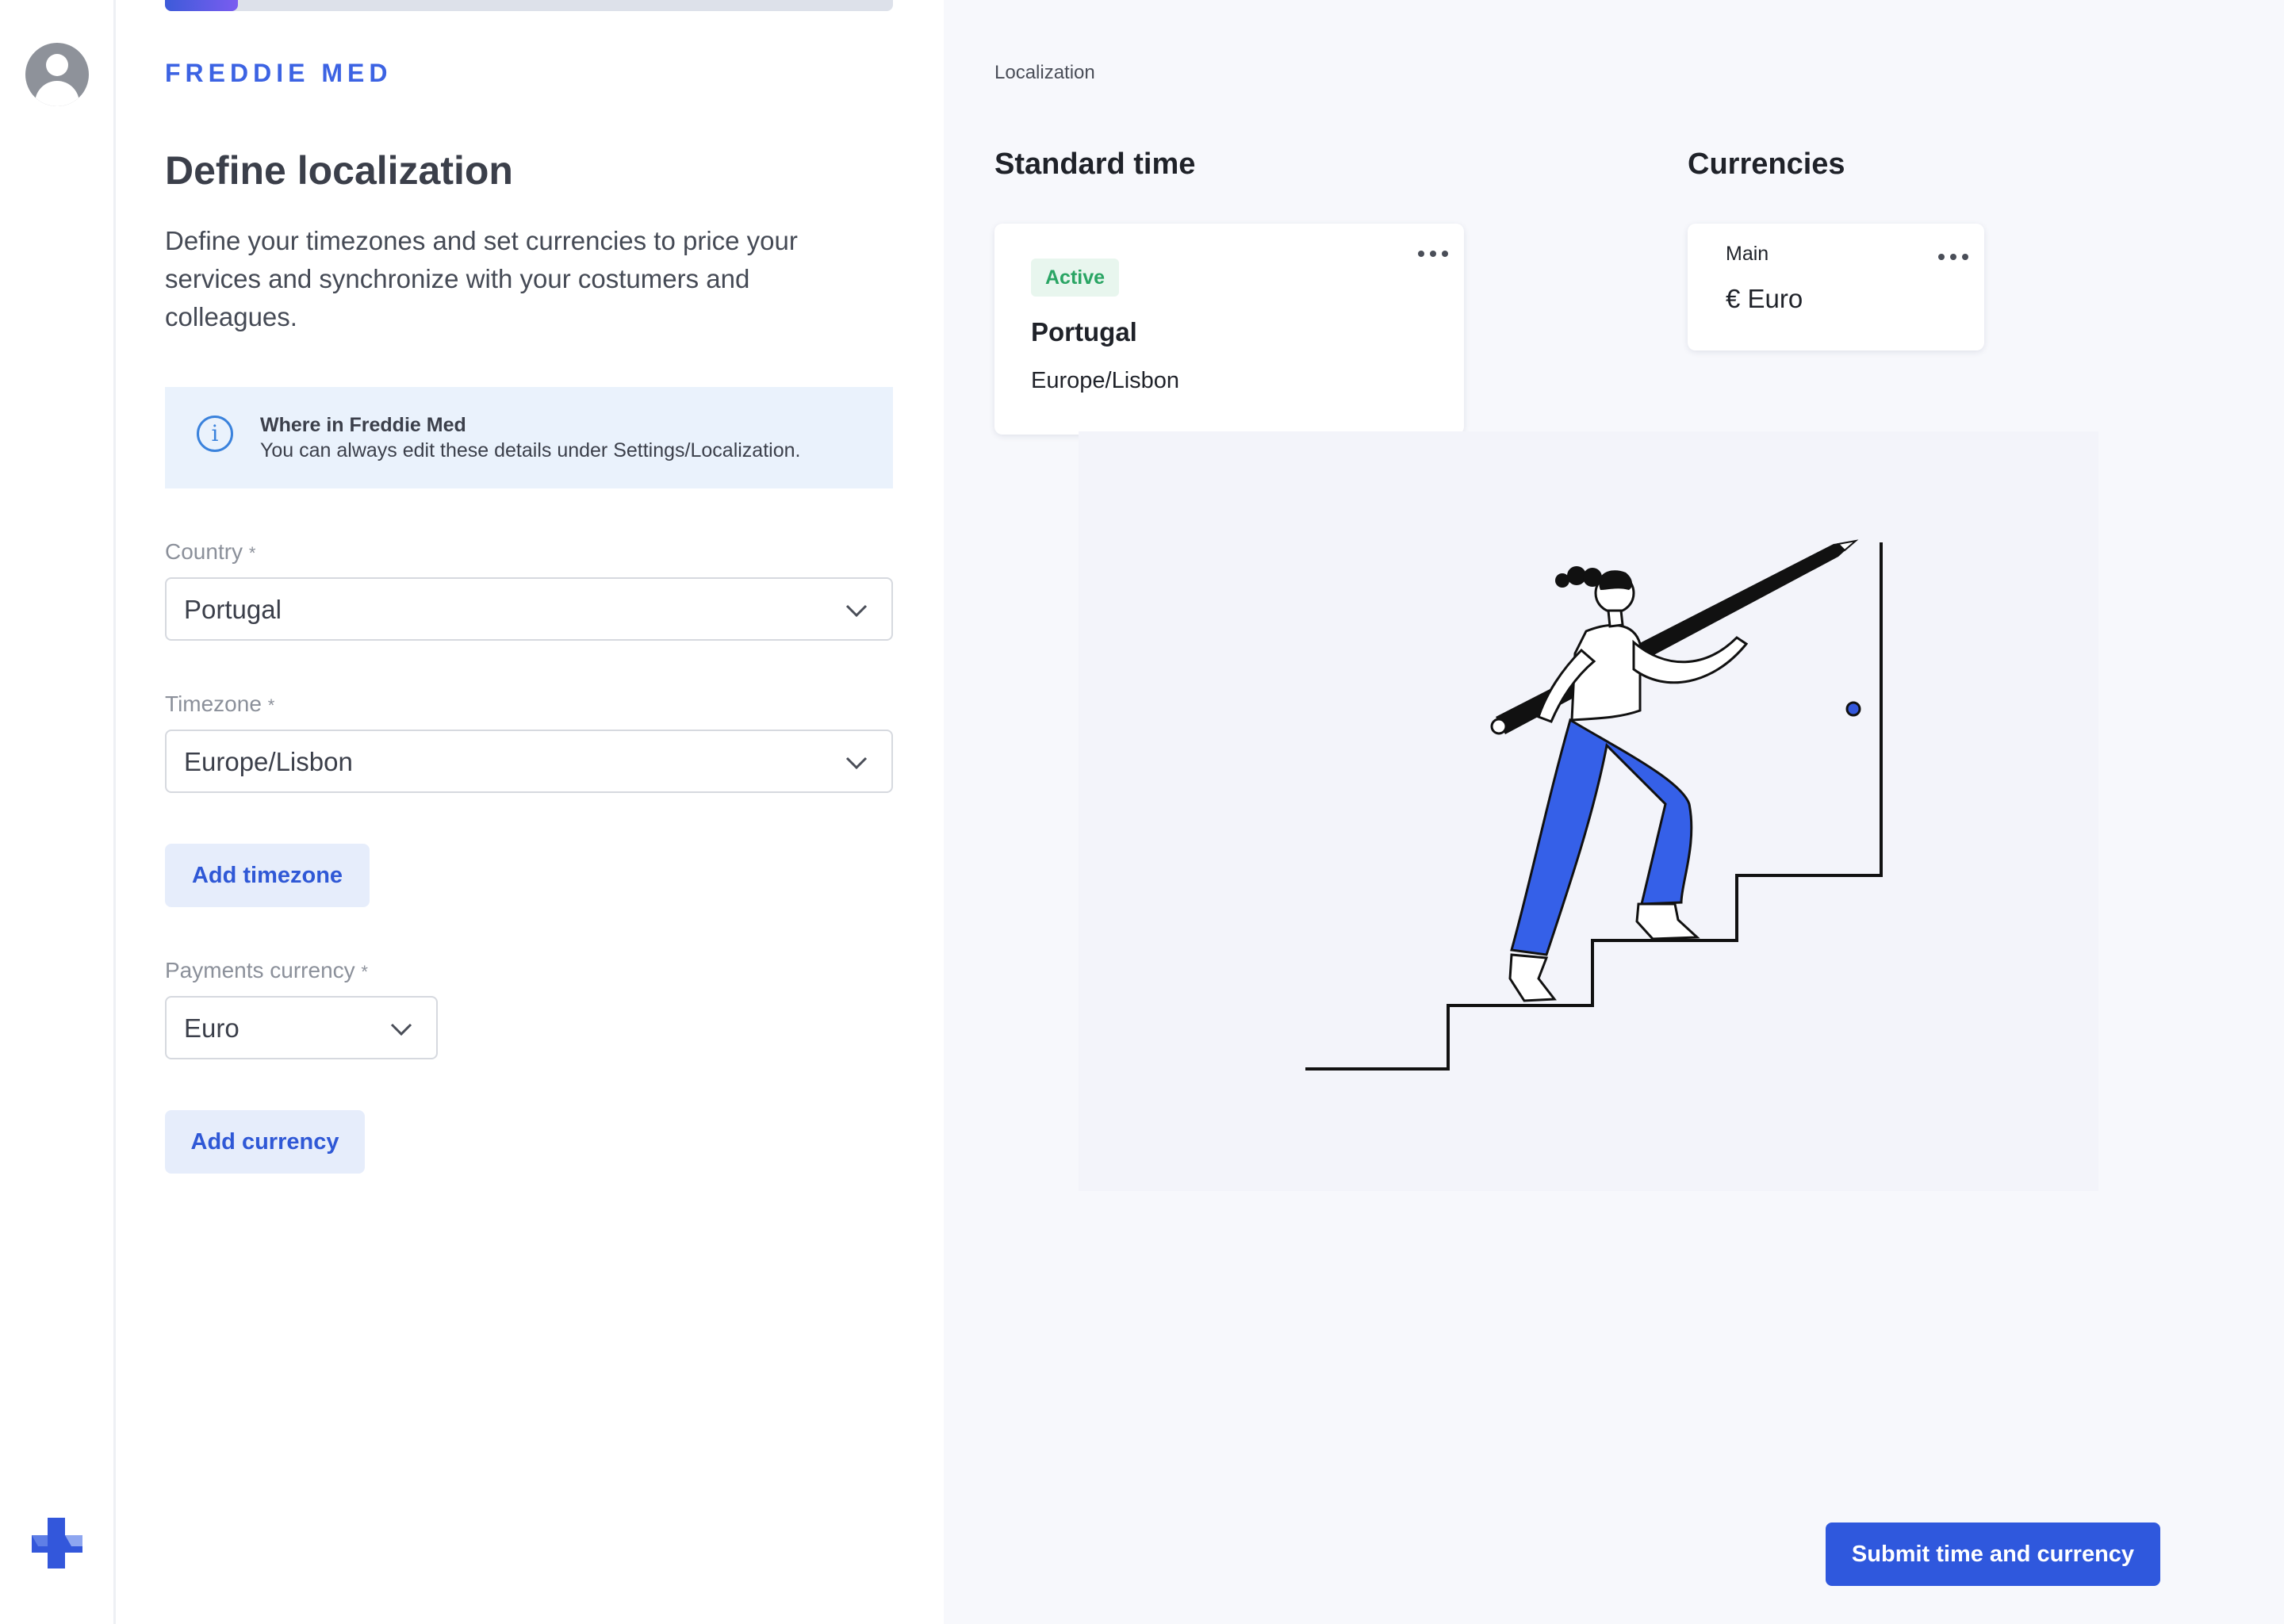 The height and width of the screenshot is (1624, 2284). Describe the element at coordinates (57, 1543) in the screenshot. I see `freddie-med-cross-logo-icon` at that location.